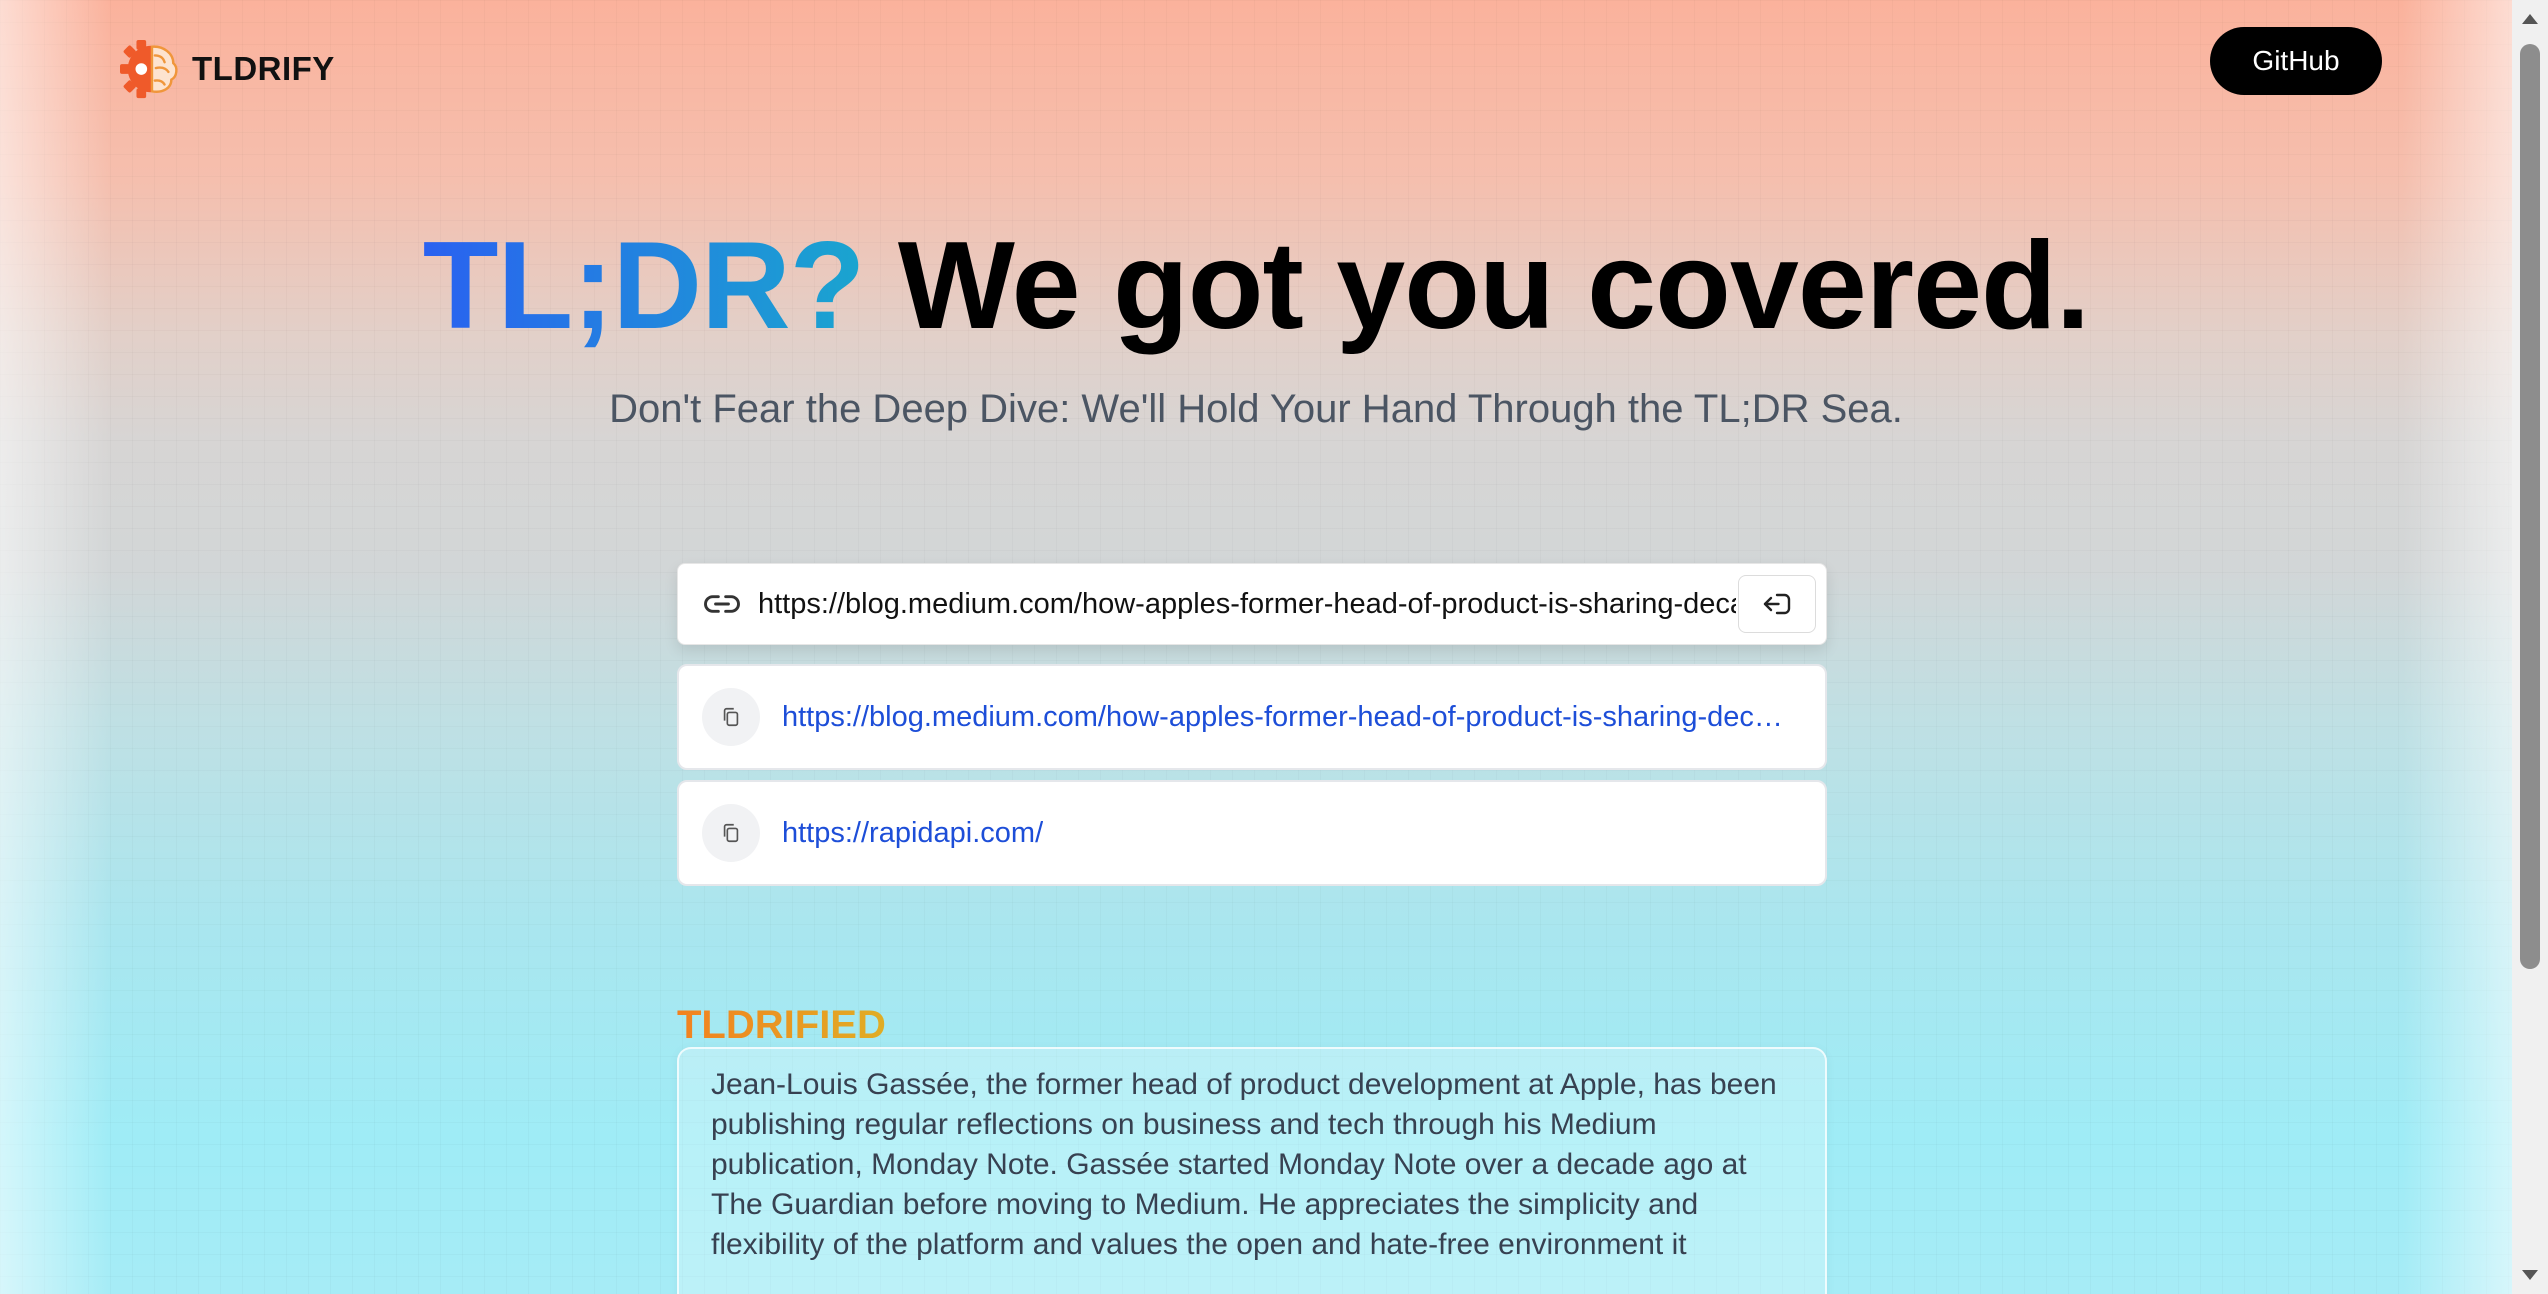 The height and width of the screenshot is (1294, 2548). I want to click on hero-title-accent: TL;DR?, so click(644, 286).